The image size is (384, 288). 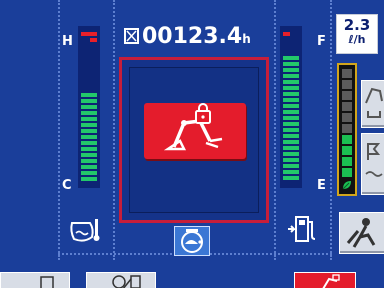 What do you see at coordinates (193, 127) in the screenshot?
I see `hydraulic-lock-icon` at bounding box center [193, 127].